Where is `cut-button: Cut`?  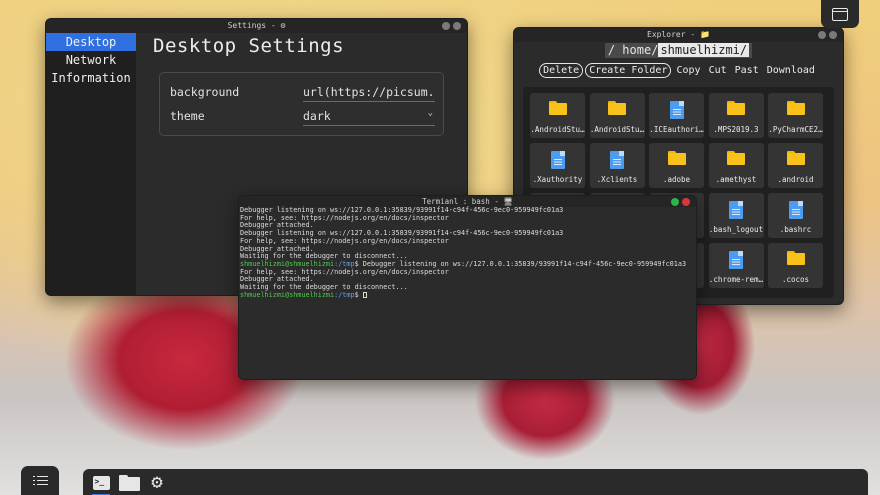 cut-button: Cut is located at coordinates (718, 70).